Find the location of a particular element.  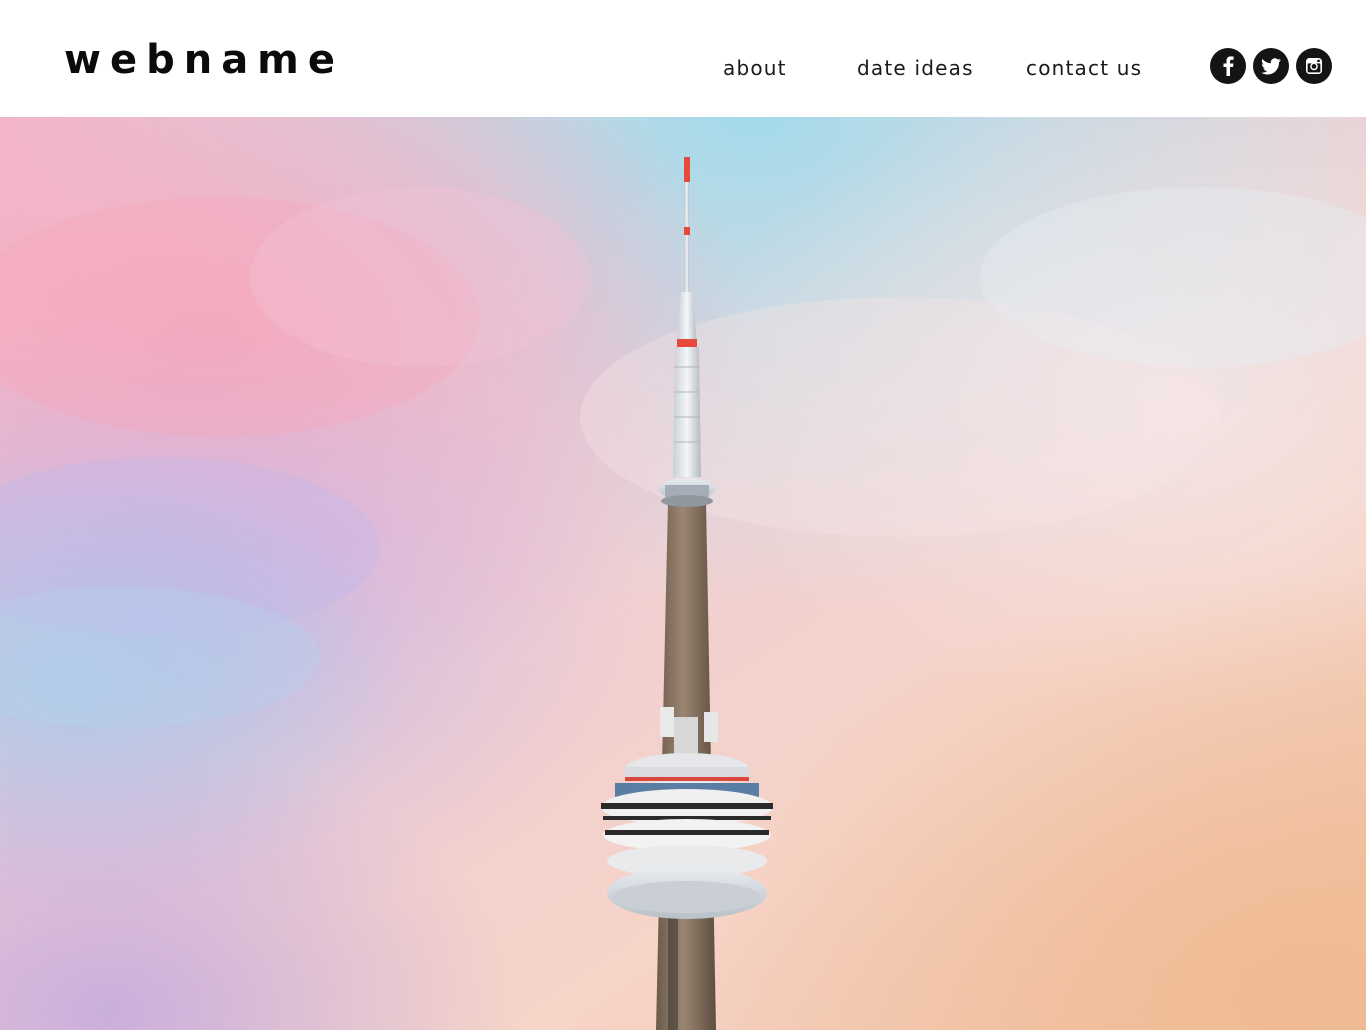

twitter-icon is located at coordinates (1271, 65).